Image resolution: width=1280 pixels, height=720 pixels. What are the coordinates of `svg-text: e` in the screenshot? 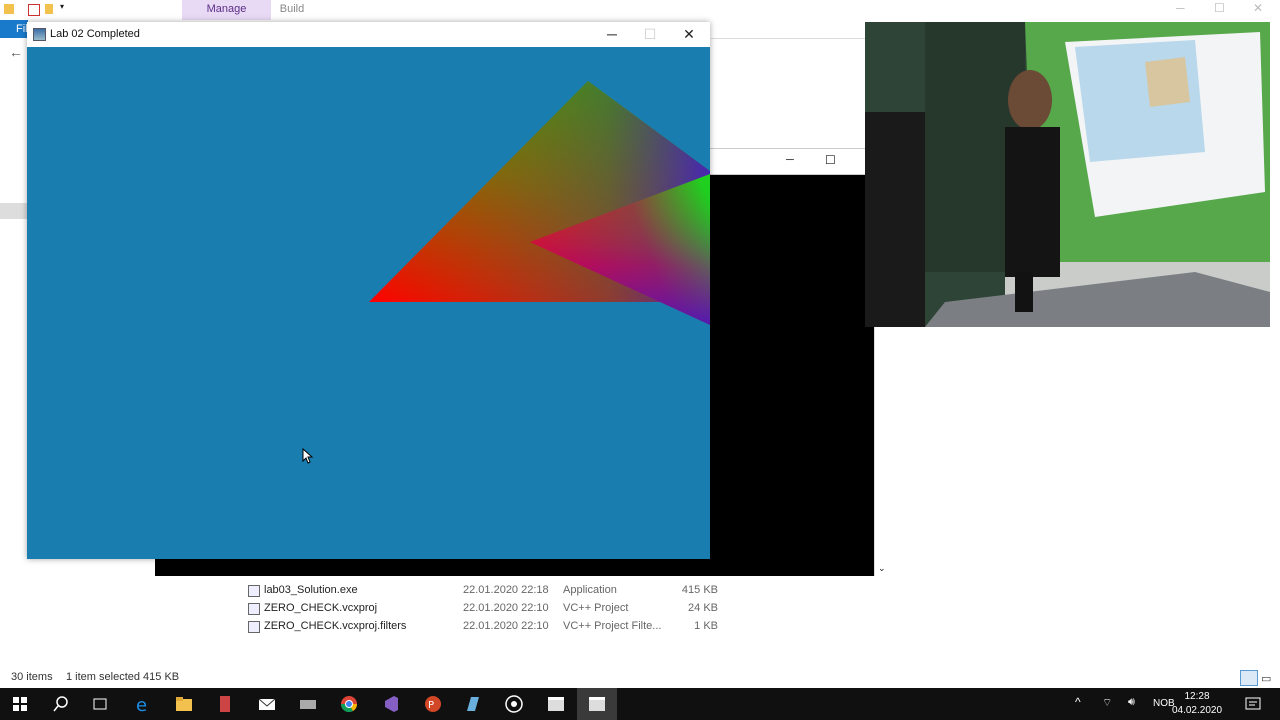 It's located at (141, 705).